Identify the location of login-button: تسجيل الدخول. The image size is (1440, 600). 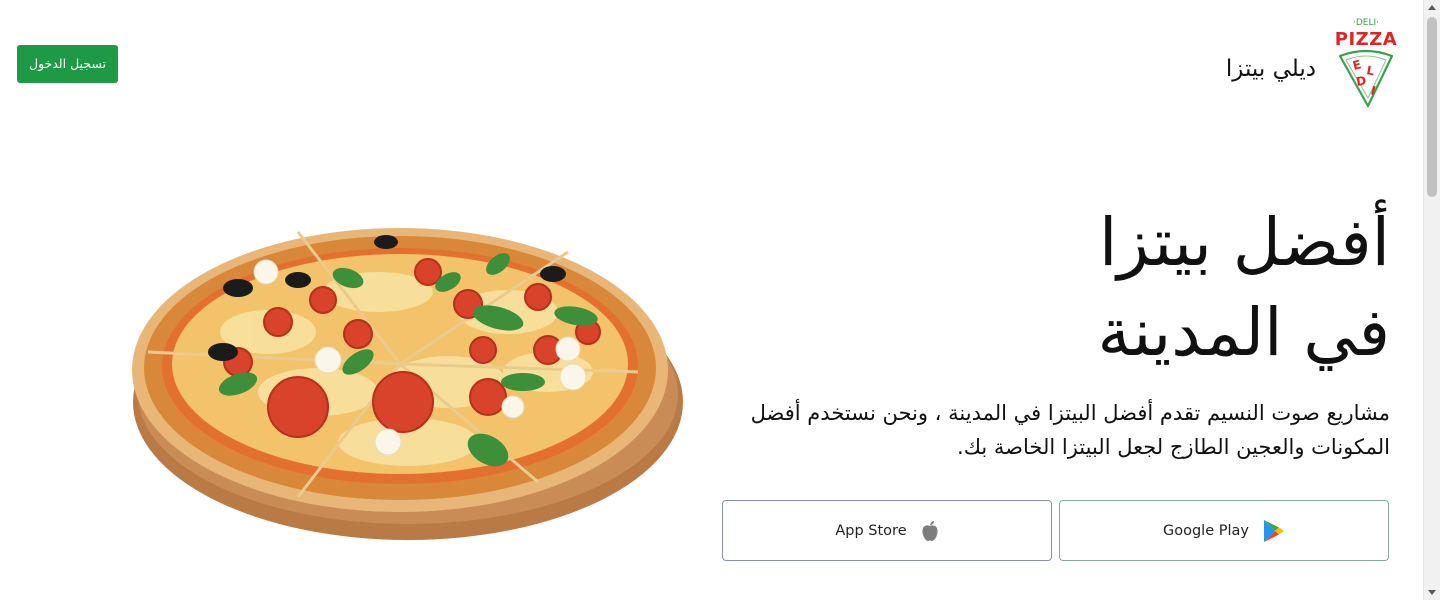
(67, 64).